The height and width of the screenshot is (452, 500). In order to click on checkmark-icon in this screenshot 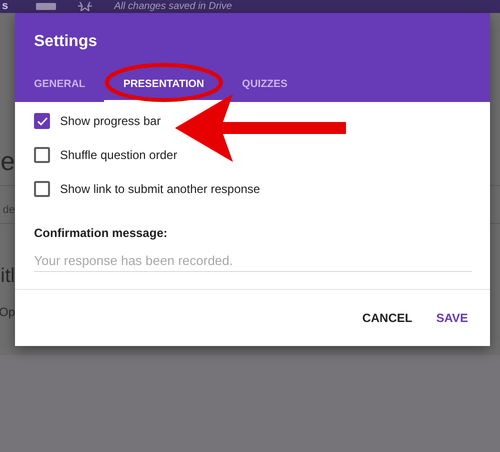, I will do `click(42, 121)`.